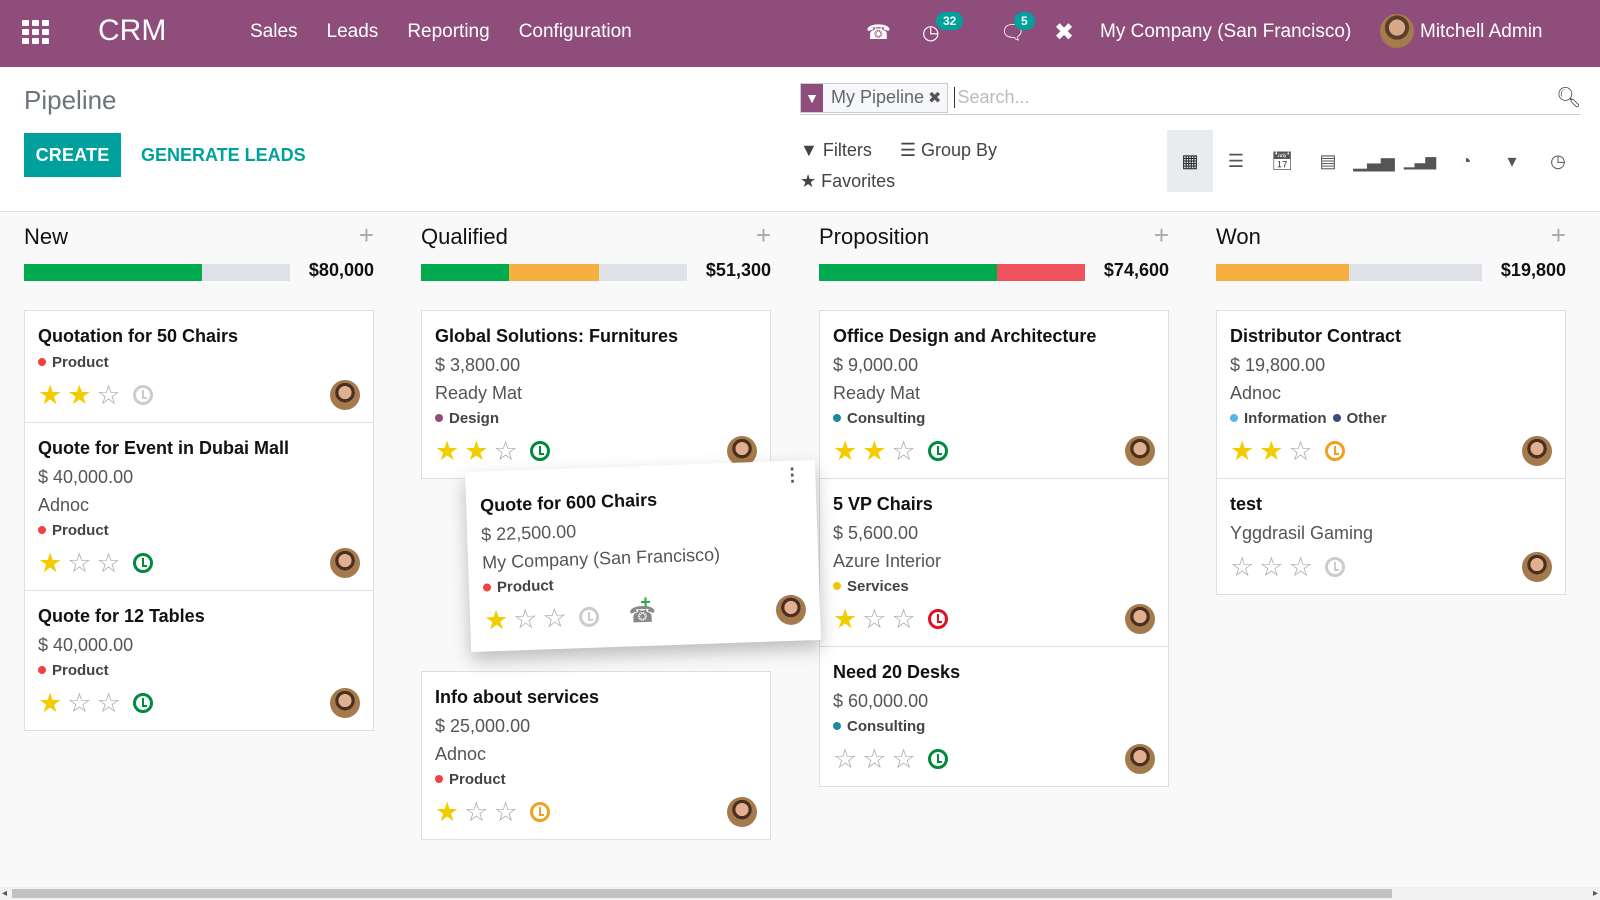  I want to click on lead-card: Quotation for 50 Chairs Product ★ ★ ☆, so click(199, 367).